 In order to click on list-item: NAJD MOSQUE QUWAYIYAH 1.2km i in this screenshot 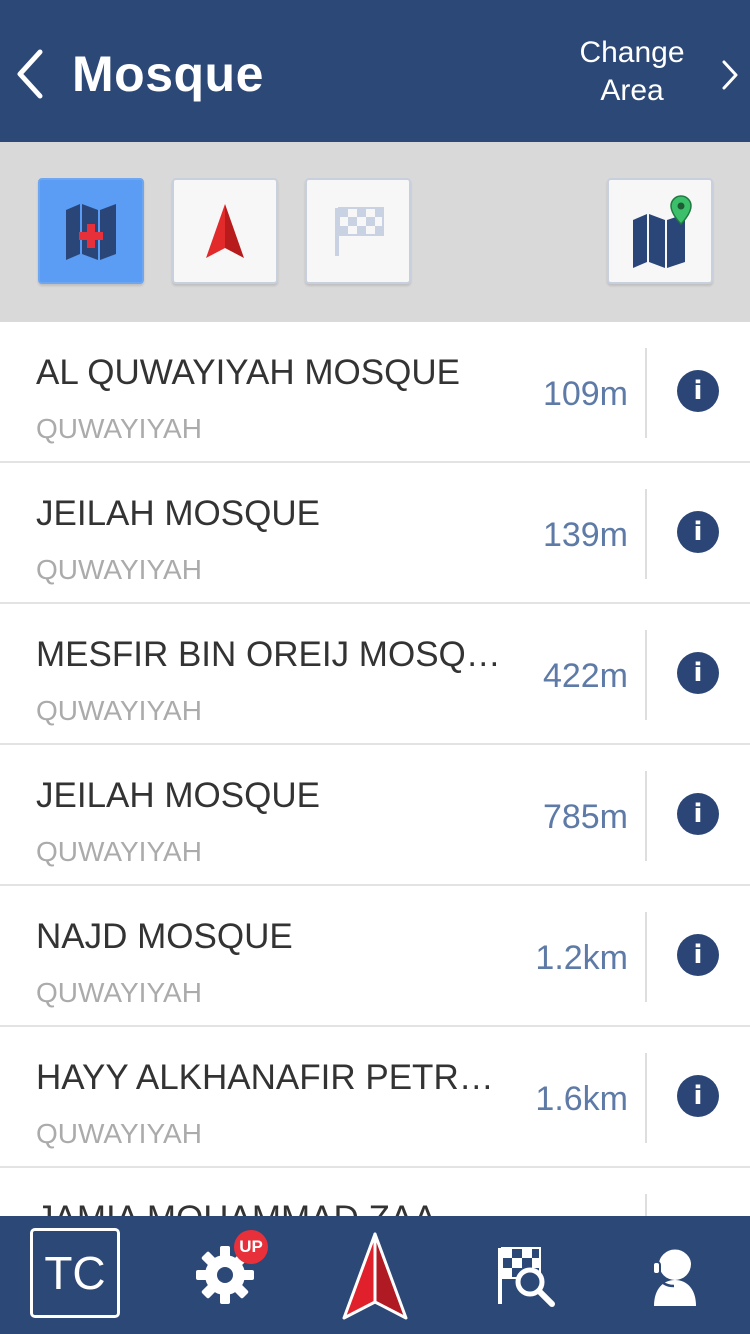, I will do `click(375, 956)`.